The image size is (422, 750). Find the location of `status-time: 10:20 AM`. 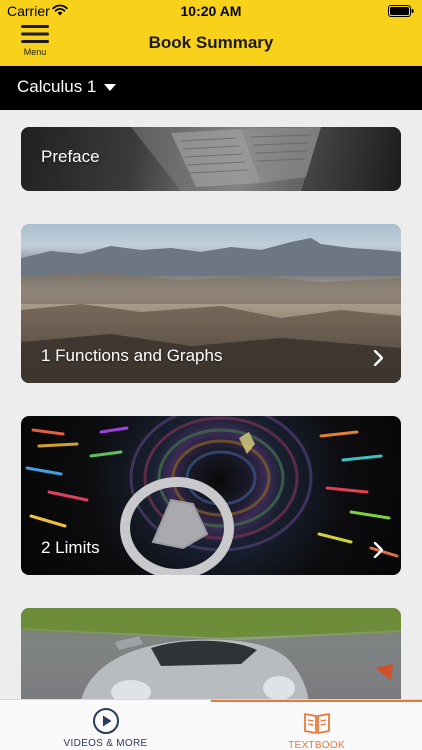

status-time: 10:20 AM is located at coordinates (211, 11).